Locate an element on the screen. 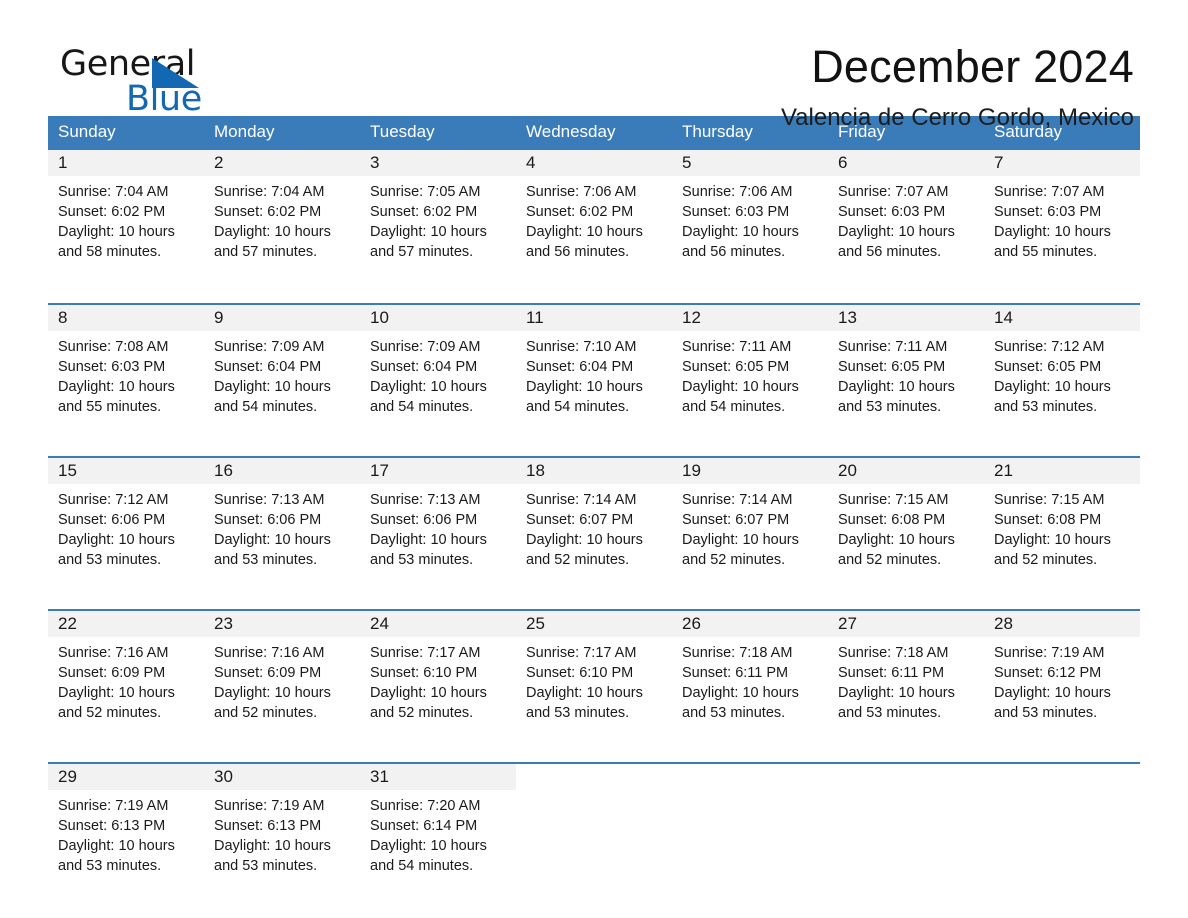 This screenshot has width=1188, height=918. day-detail-daylight-2: and 57 minutes. is located at coordinates (266, 252).